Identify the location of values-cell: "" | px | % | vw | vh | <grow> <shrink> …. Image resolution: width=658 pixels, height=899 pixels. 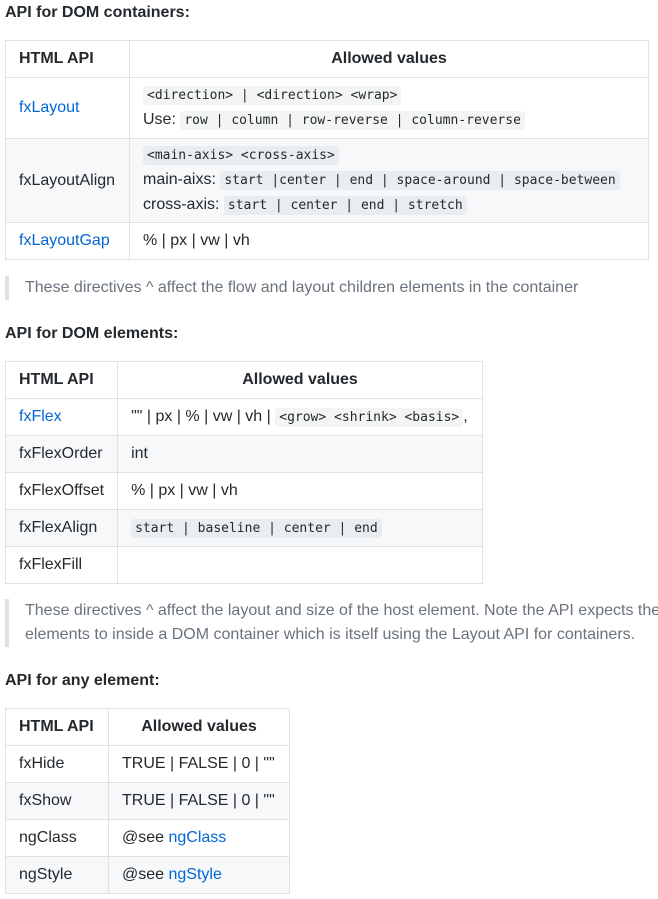
(300, 417).